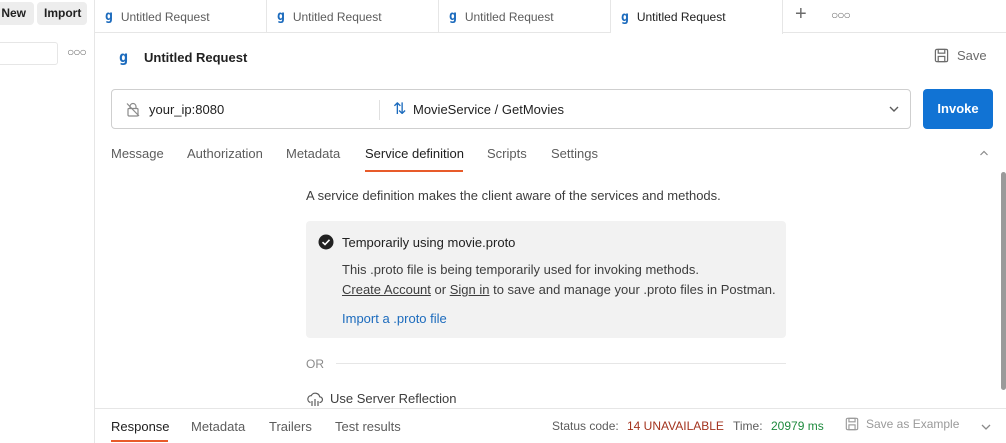  Describe the element at coordinates (507, 153) in the screenshot. I see `tab-scripts: Scripts` at that location.